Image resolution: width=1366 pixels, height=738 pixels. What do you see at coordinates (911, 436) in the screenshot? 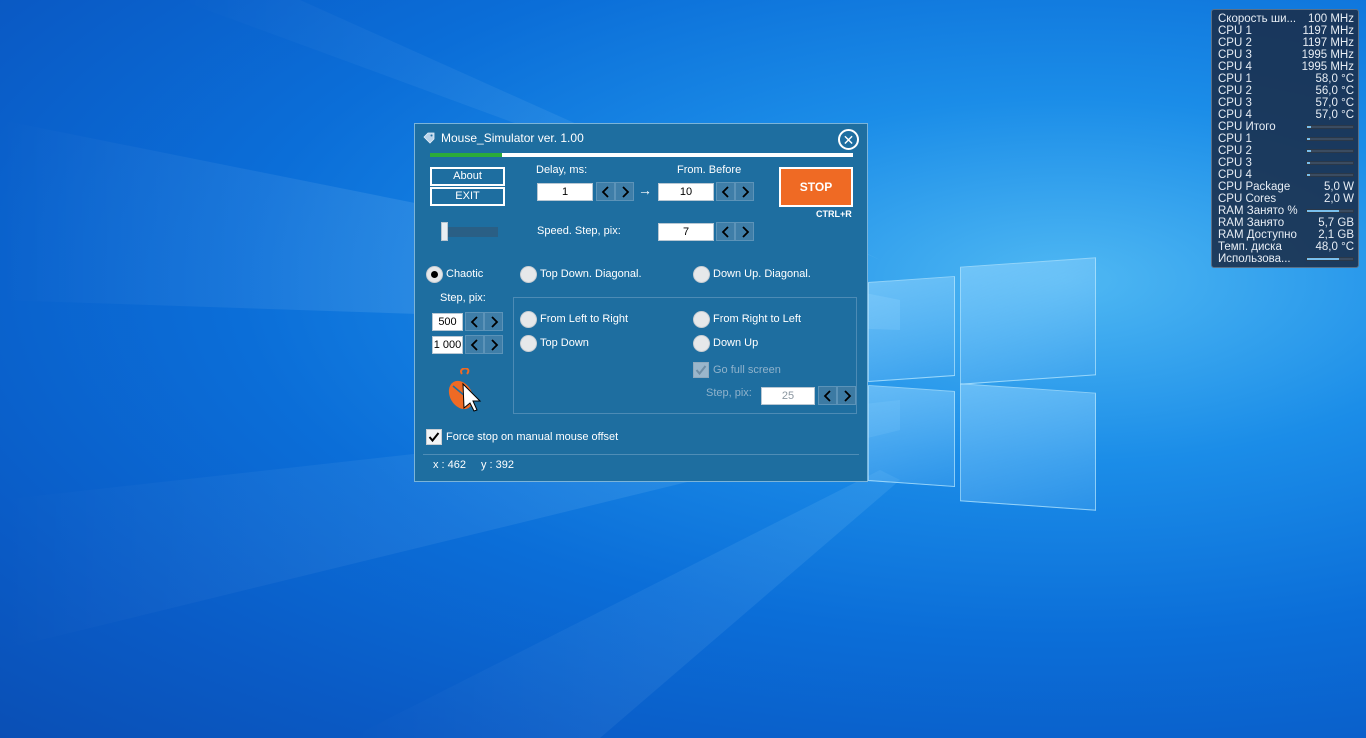
I see `windows-logo-pane` at bounding box center [911, 436].